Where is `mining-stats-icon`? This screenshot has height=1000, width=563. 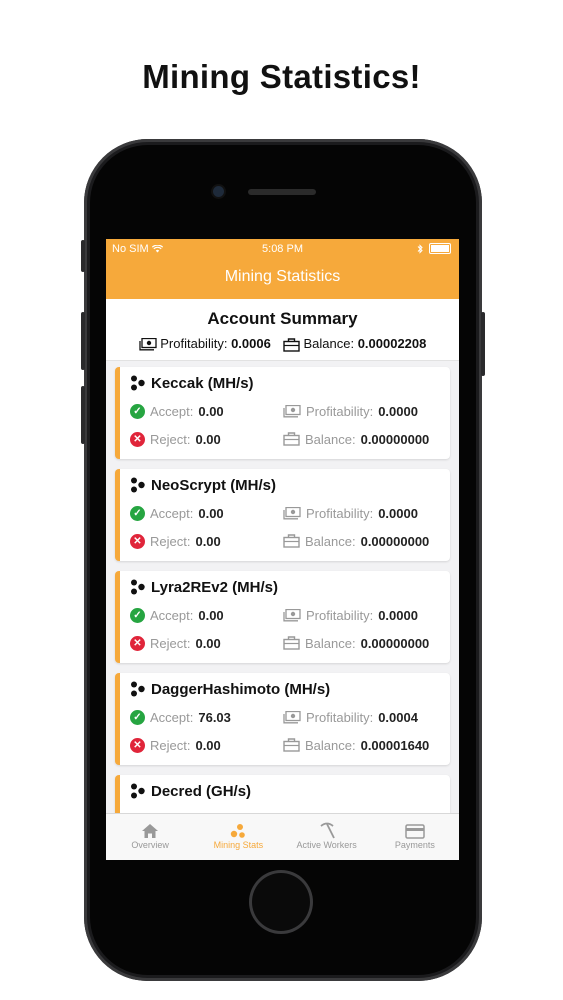
mining-stats-icon is located at coordinates (238, 831).